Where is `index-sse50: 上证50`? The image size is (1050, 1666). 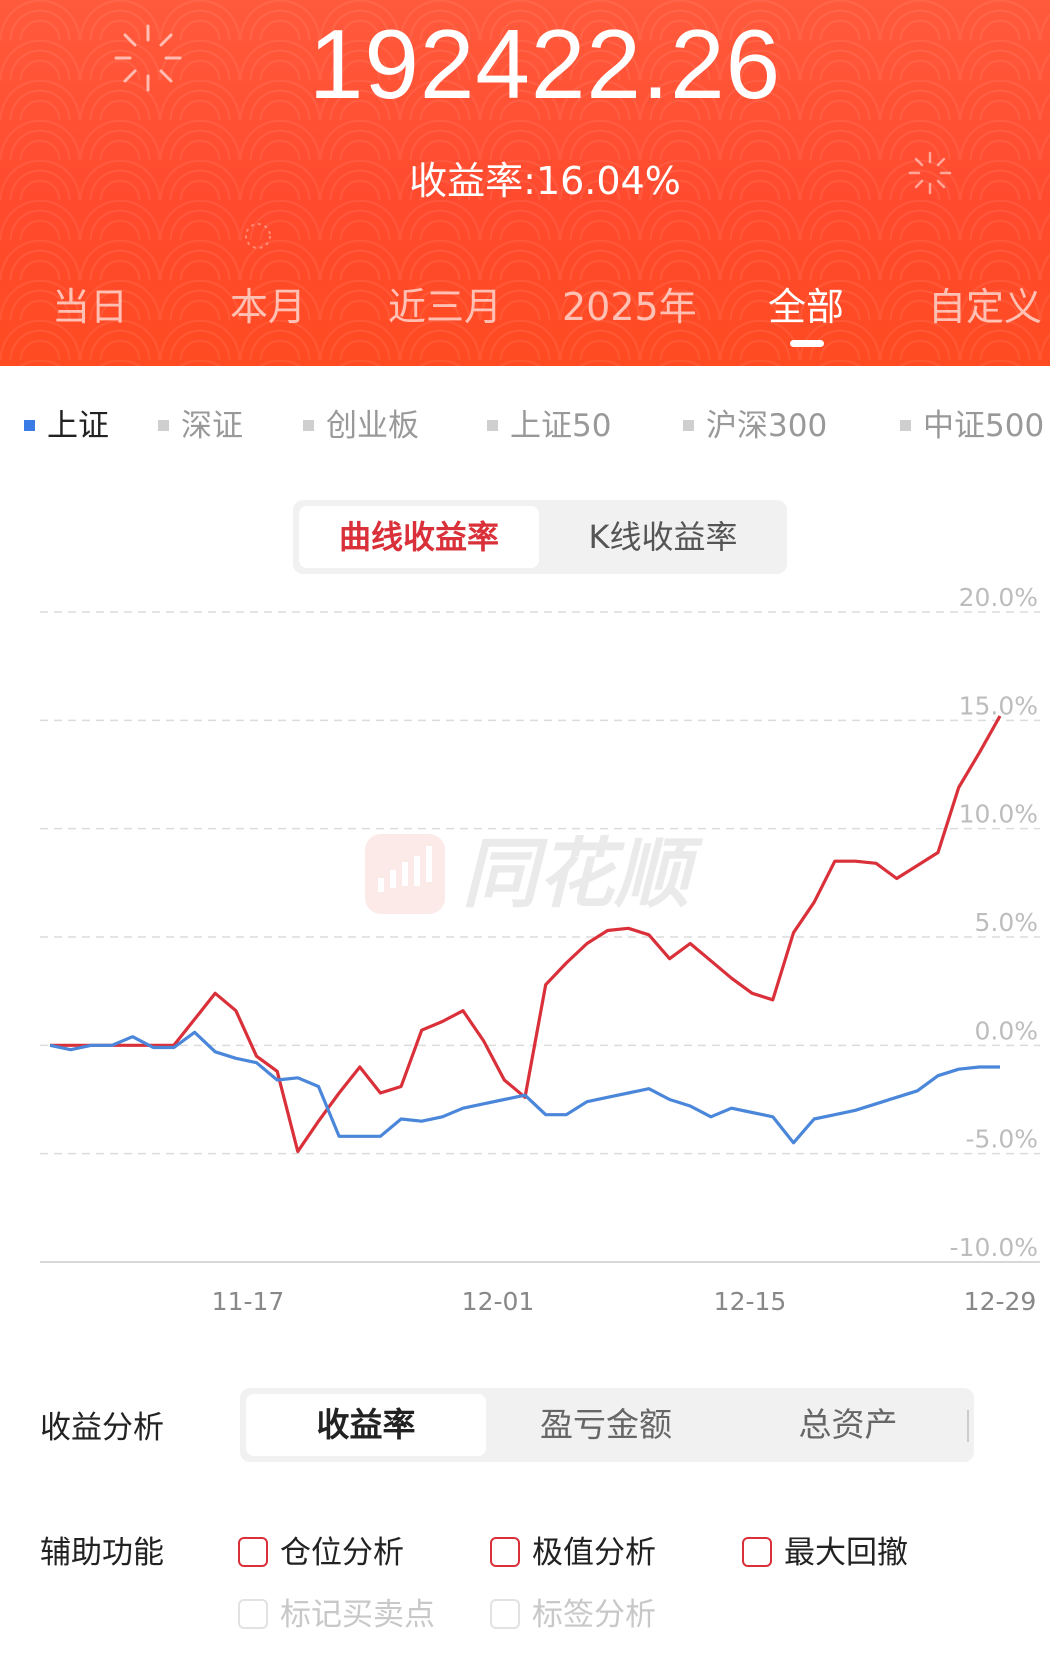
index-sse50: 上证50 is located at coordinates (549, 422).